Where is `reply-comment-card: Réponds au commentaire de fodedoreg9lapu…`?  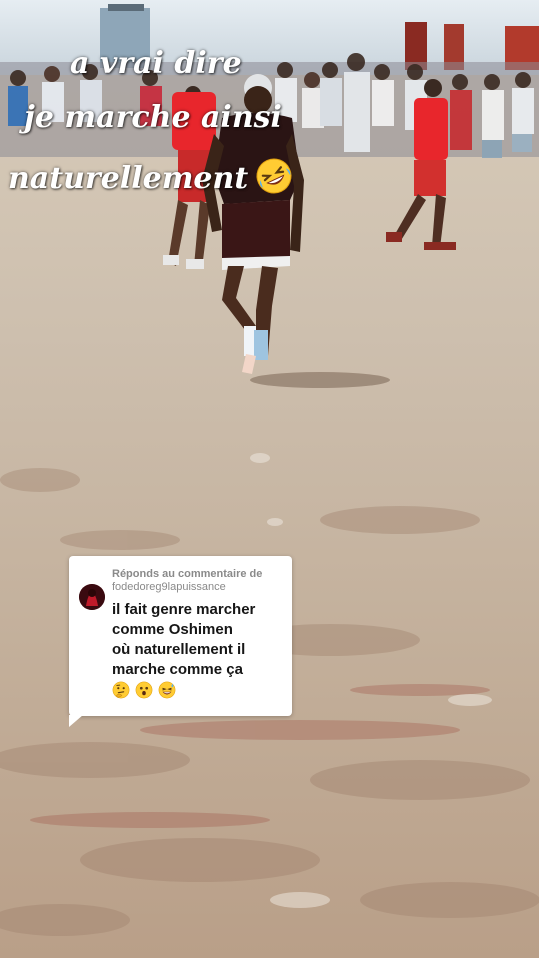
reply-comment-card: Réponds au commentaire de fodedoreg9lapu… is located at coordinates (180, 641).